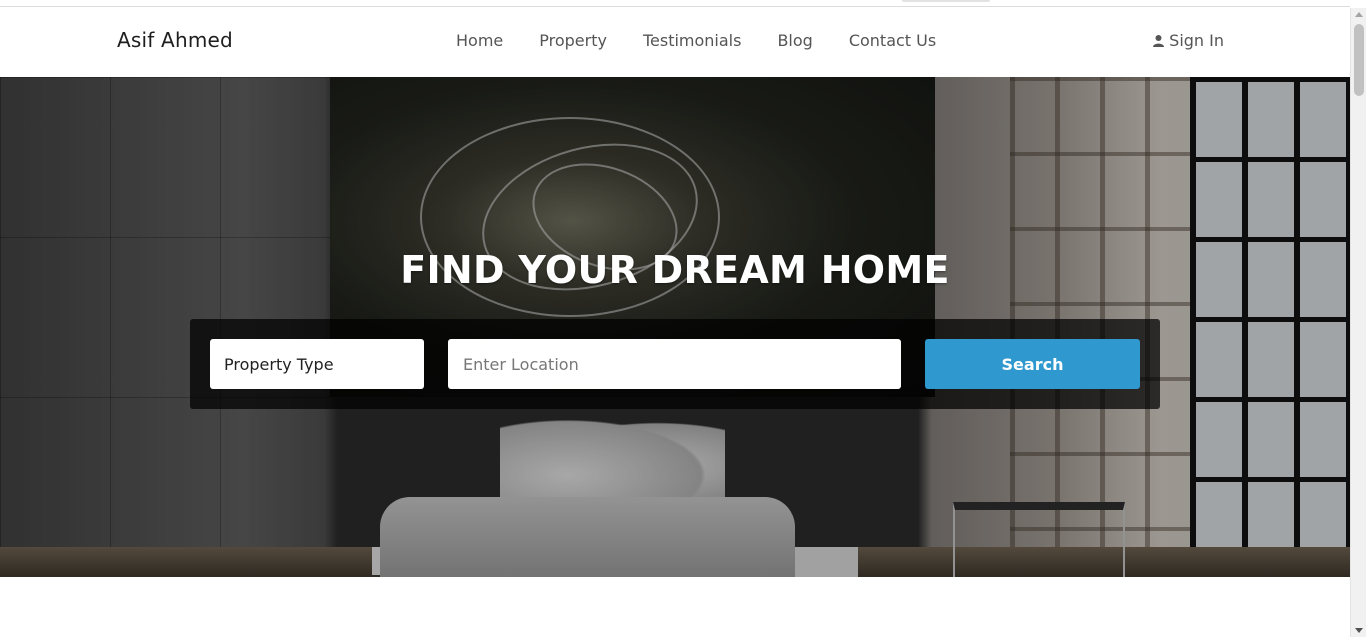  What do you see at coordinates (1359, 630) in the screenshot?
I see `scroll-down-icon` at bounding box center [1359, 630].